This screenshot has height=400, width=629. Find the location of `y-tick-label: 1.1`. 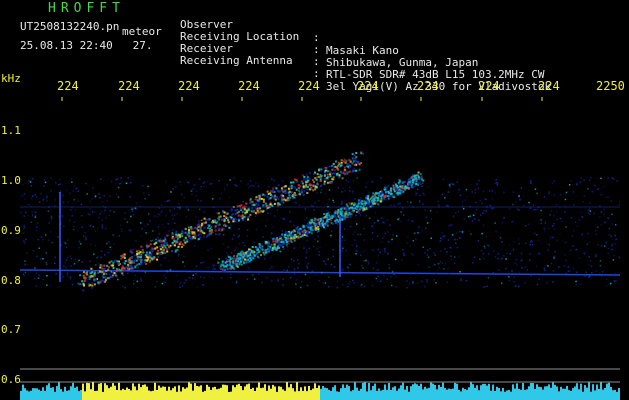

y-tick-label: 1.1 is located at coordinates (11, 130).